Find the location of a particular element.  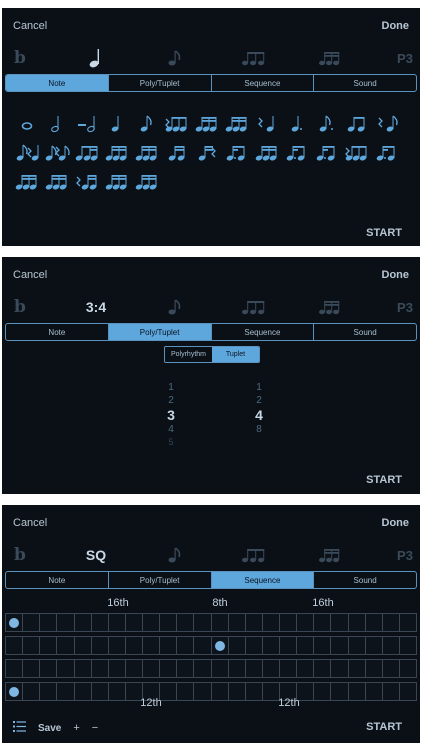

list-icon is located at coordinates (19, 728).